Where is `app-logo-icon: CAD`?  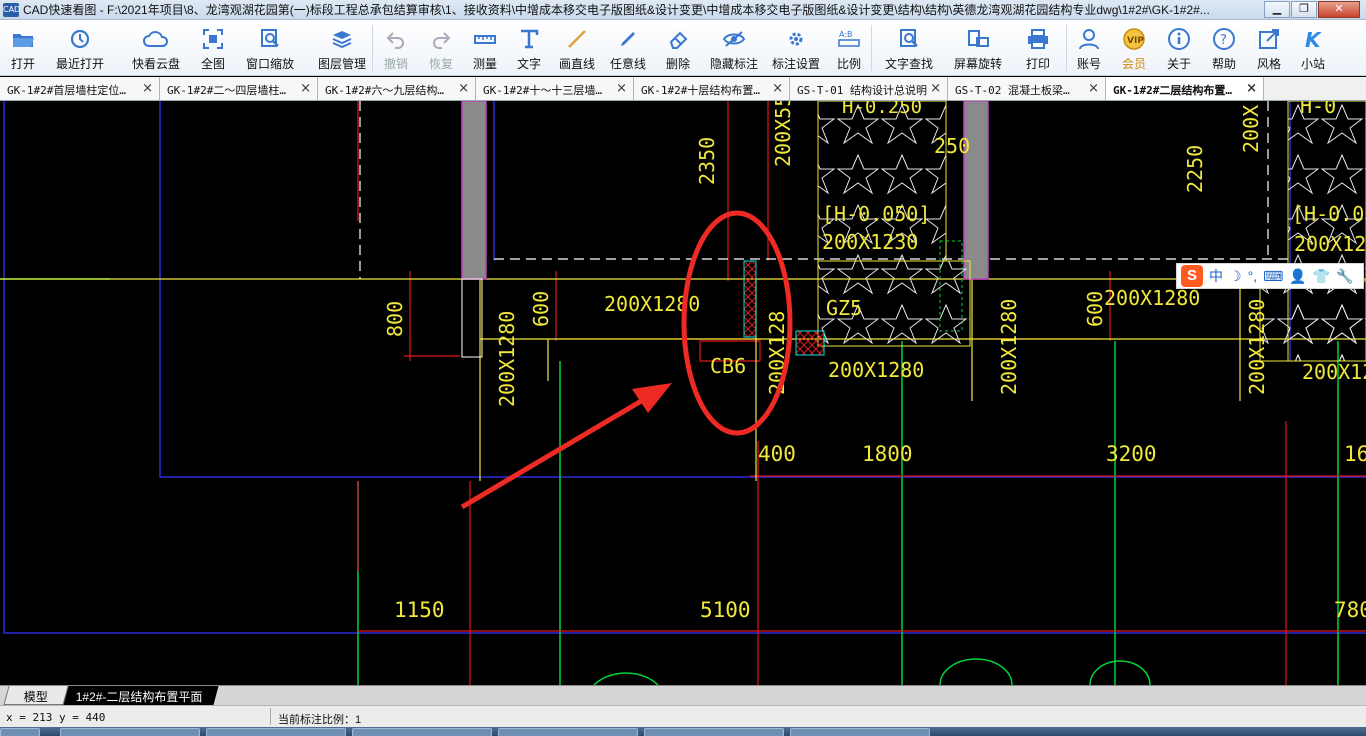
app-logo-icon: CAD is located at coordinates (11, 9).